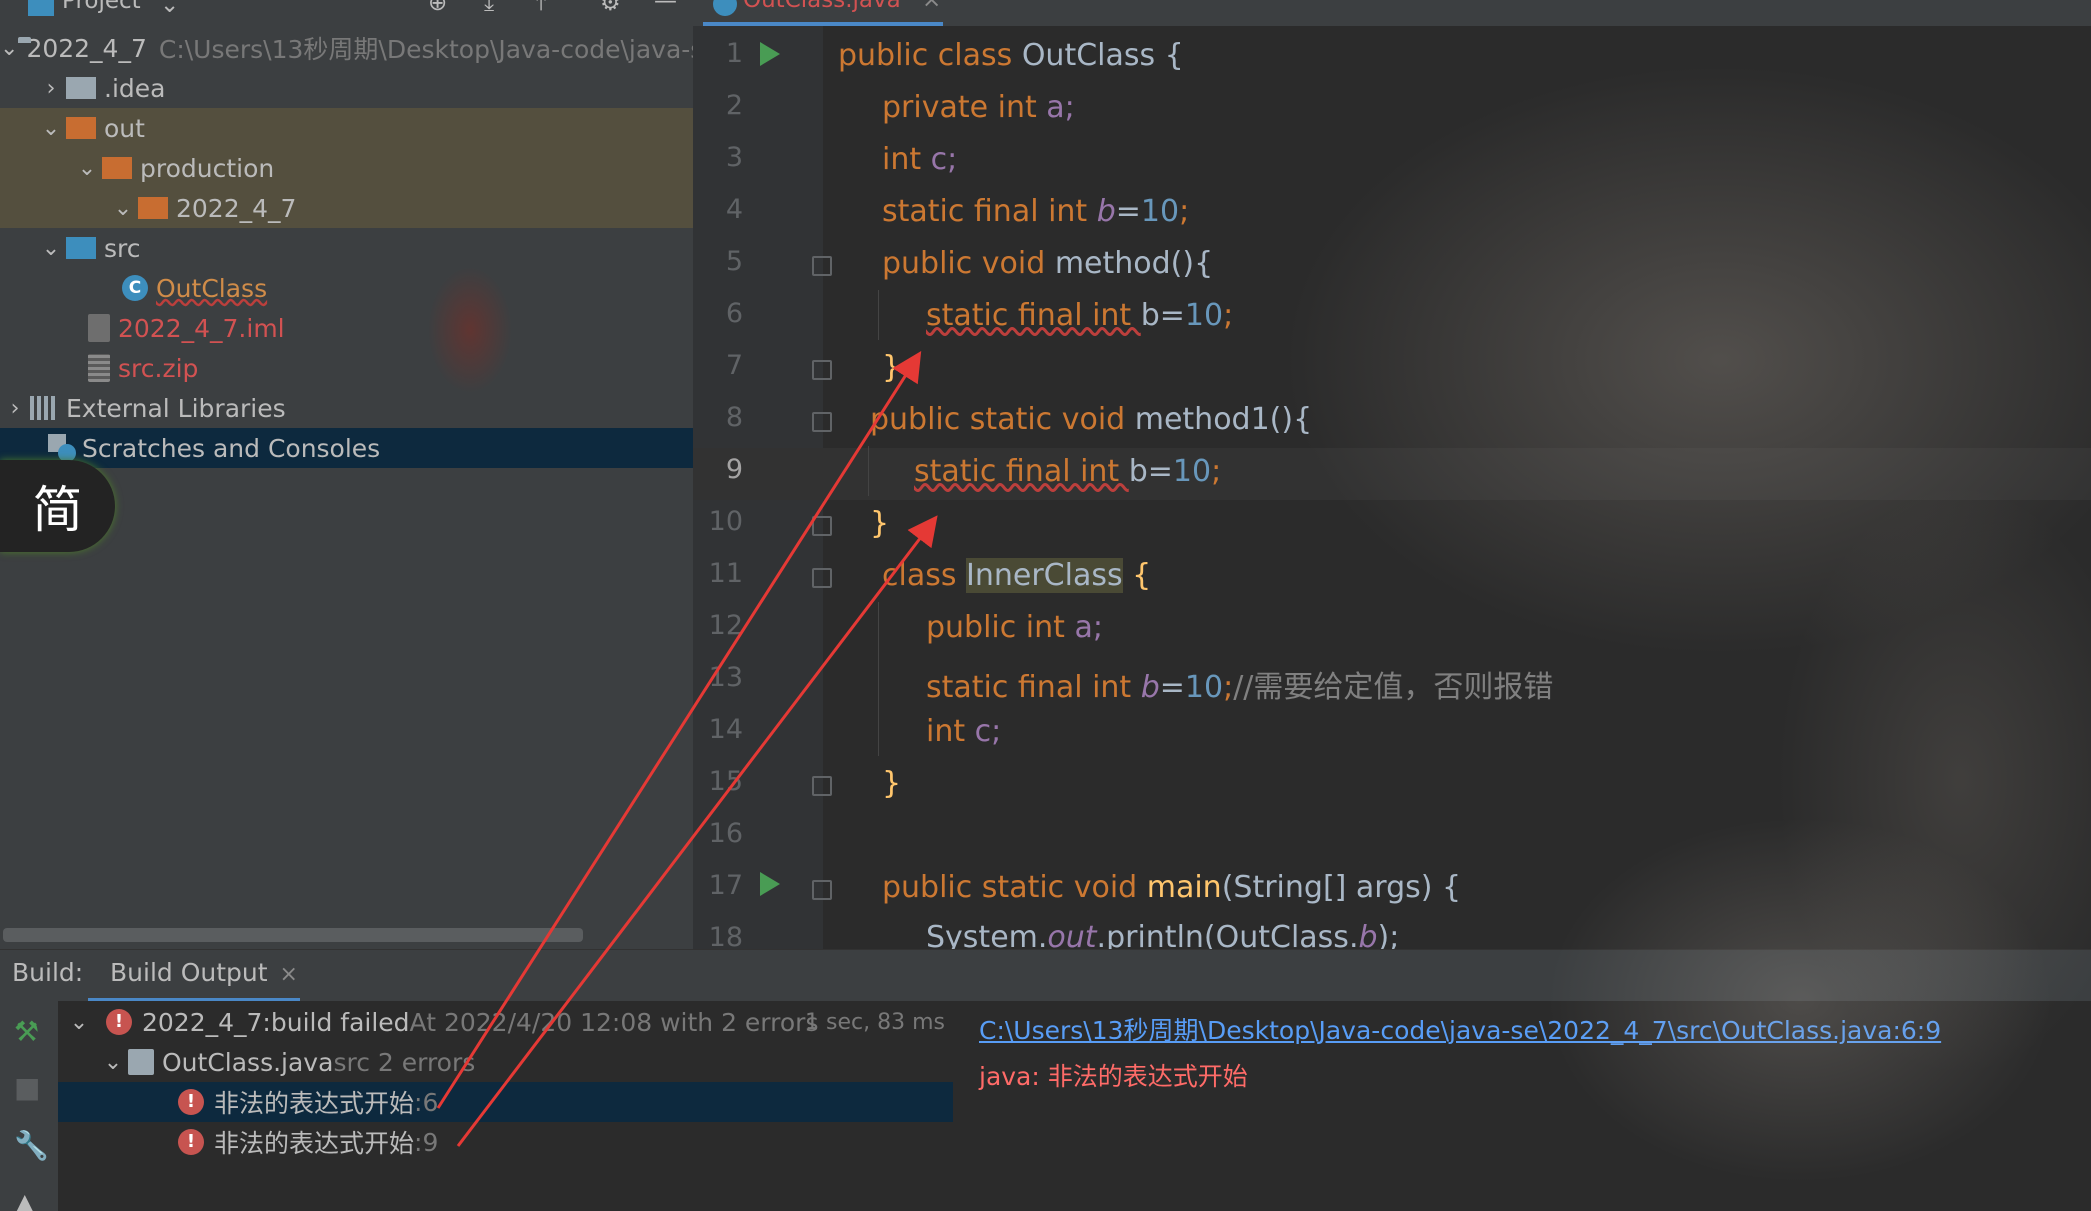 The image size is (2091, 1211). What do you see at coordinates (340, 1022) in the screenshot?
I see `build-status: build failed` at bounding box center [340, 1022].